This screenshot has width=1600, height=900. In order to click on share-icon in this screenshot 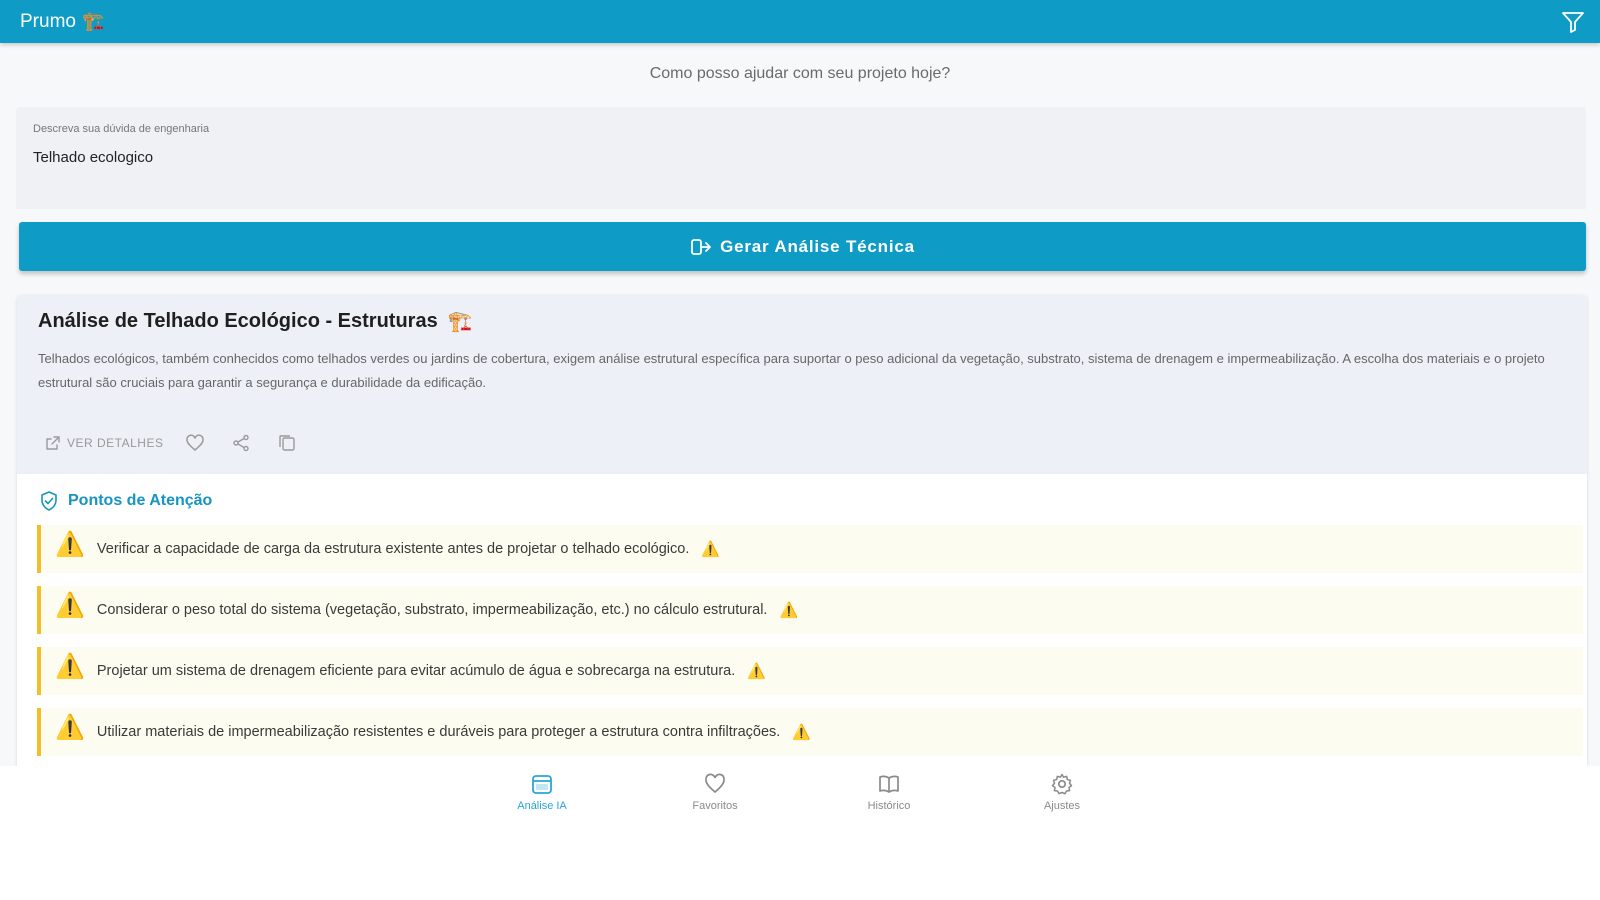, I will do `click(241, 443)`.